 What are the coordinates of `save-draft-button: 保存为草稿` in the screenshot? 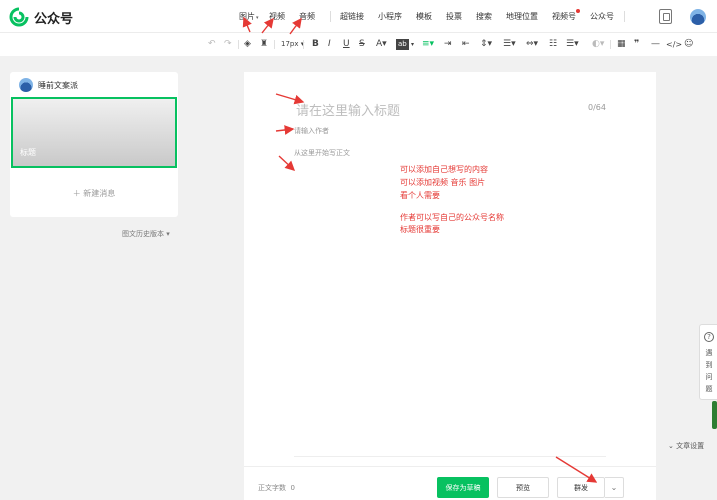 It's located at (463, 487).